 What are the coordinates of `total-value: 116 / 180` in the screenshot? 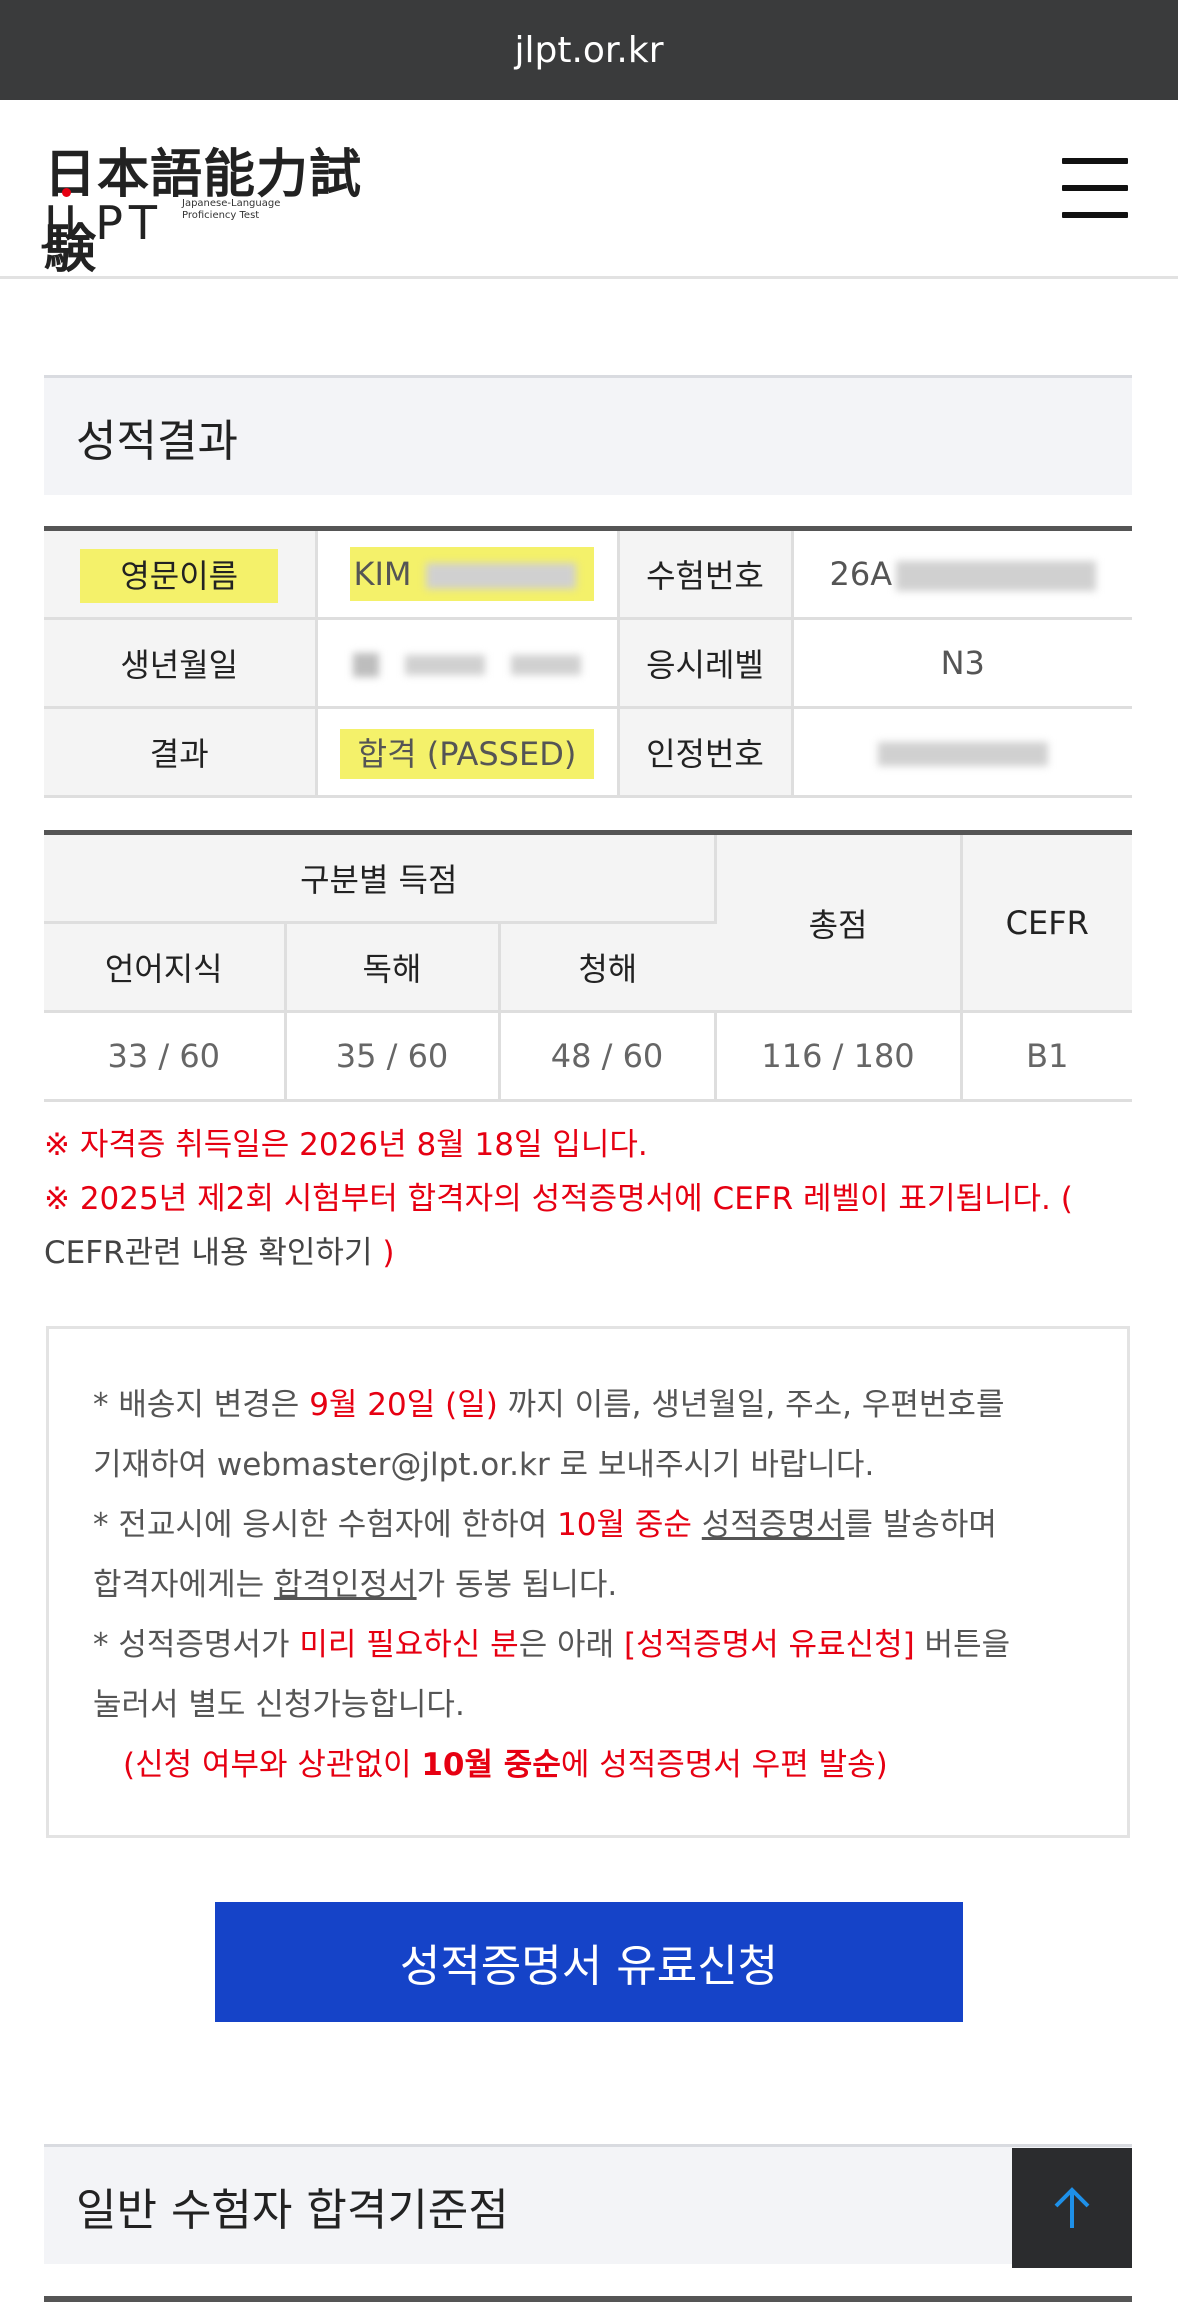 It's located at (838, 1056).